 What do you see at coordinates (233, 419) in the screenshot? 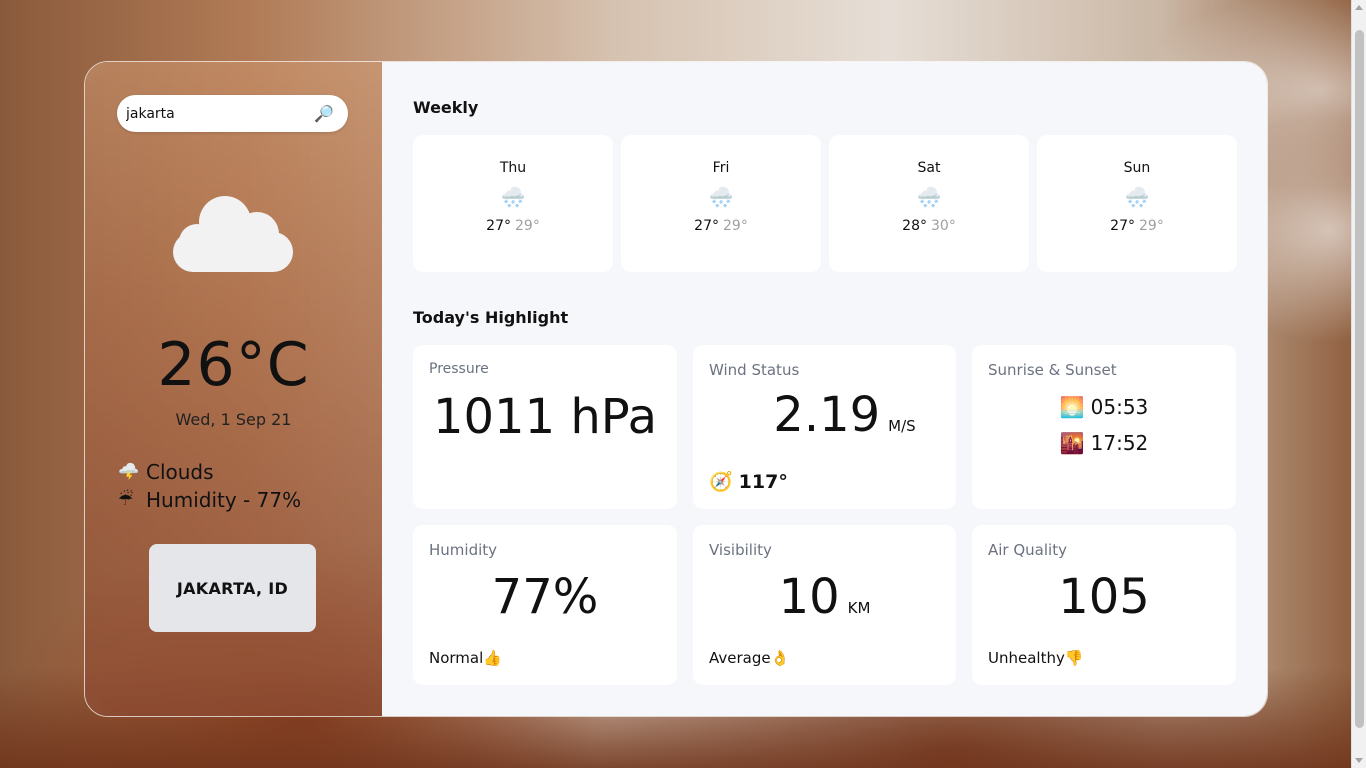
I see `current-date: Wed, 1 Sep 21` at bounding box center [233, 419].